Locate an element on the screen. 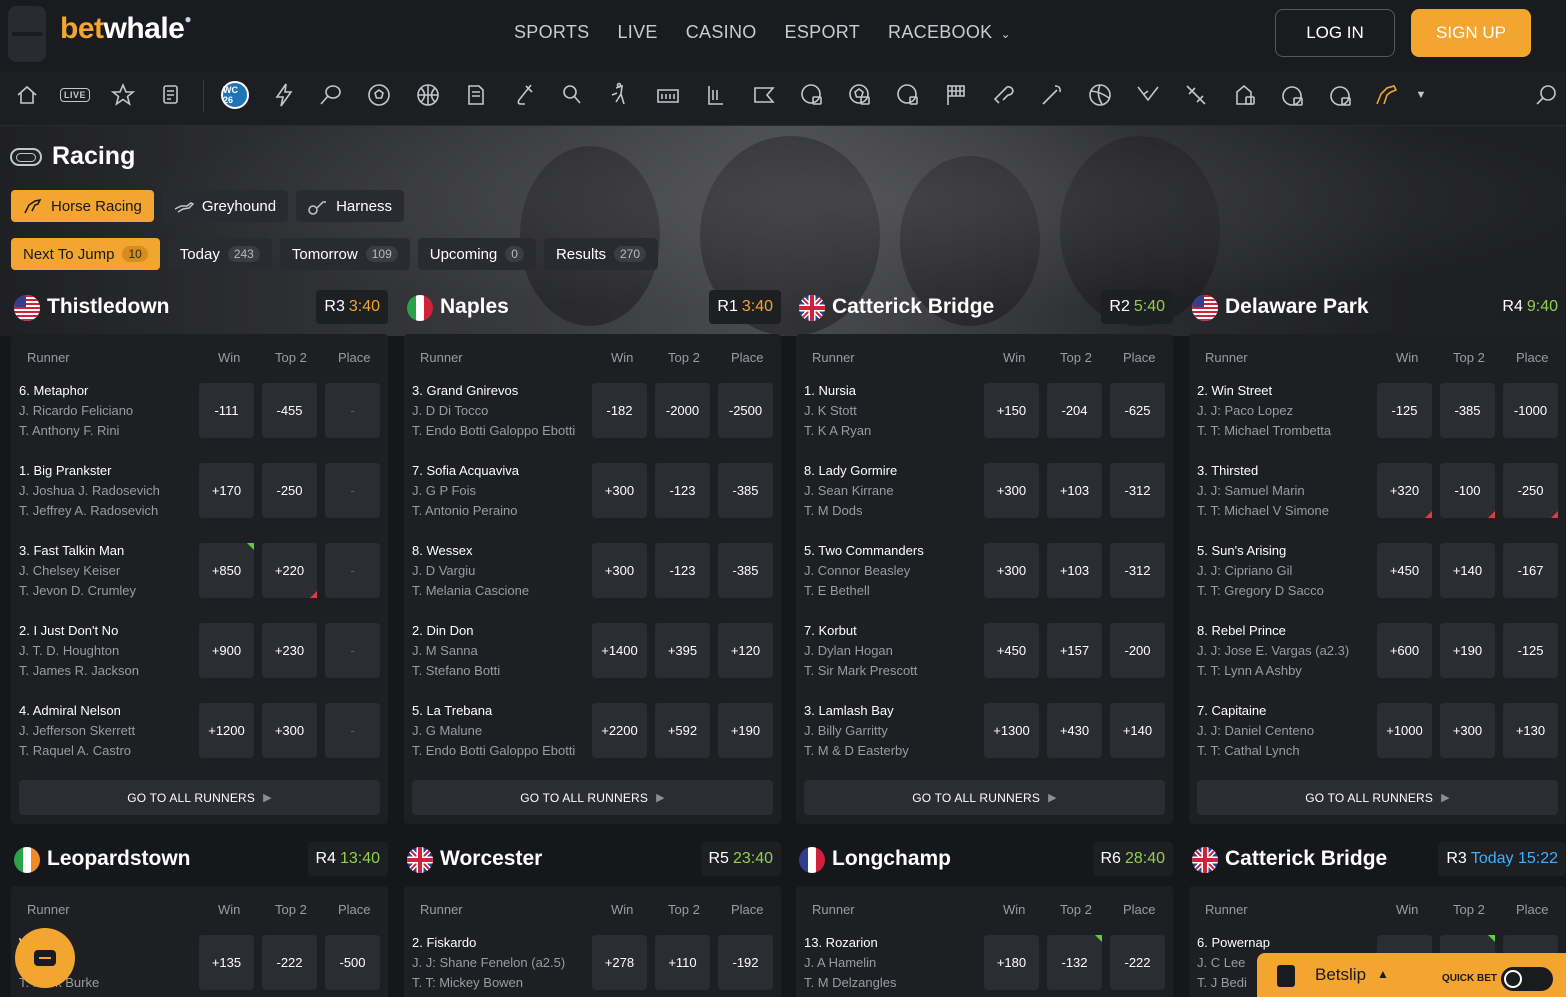  odds-top2-button: -100 is located at coordinates (1467, 490).